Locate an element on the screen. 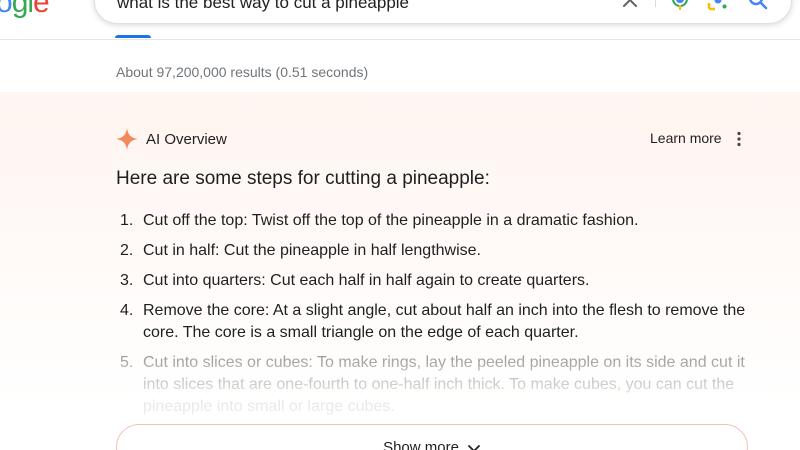 The height and width of the screenshot is (450, 800). google-logo: ogle is located at coordinates (25, 10).